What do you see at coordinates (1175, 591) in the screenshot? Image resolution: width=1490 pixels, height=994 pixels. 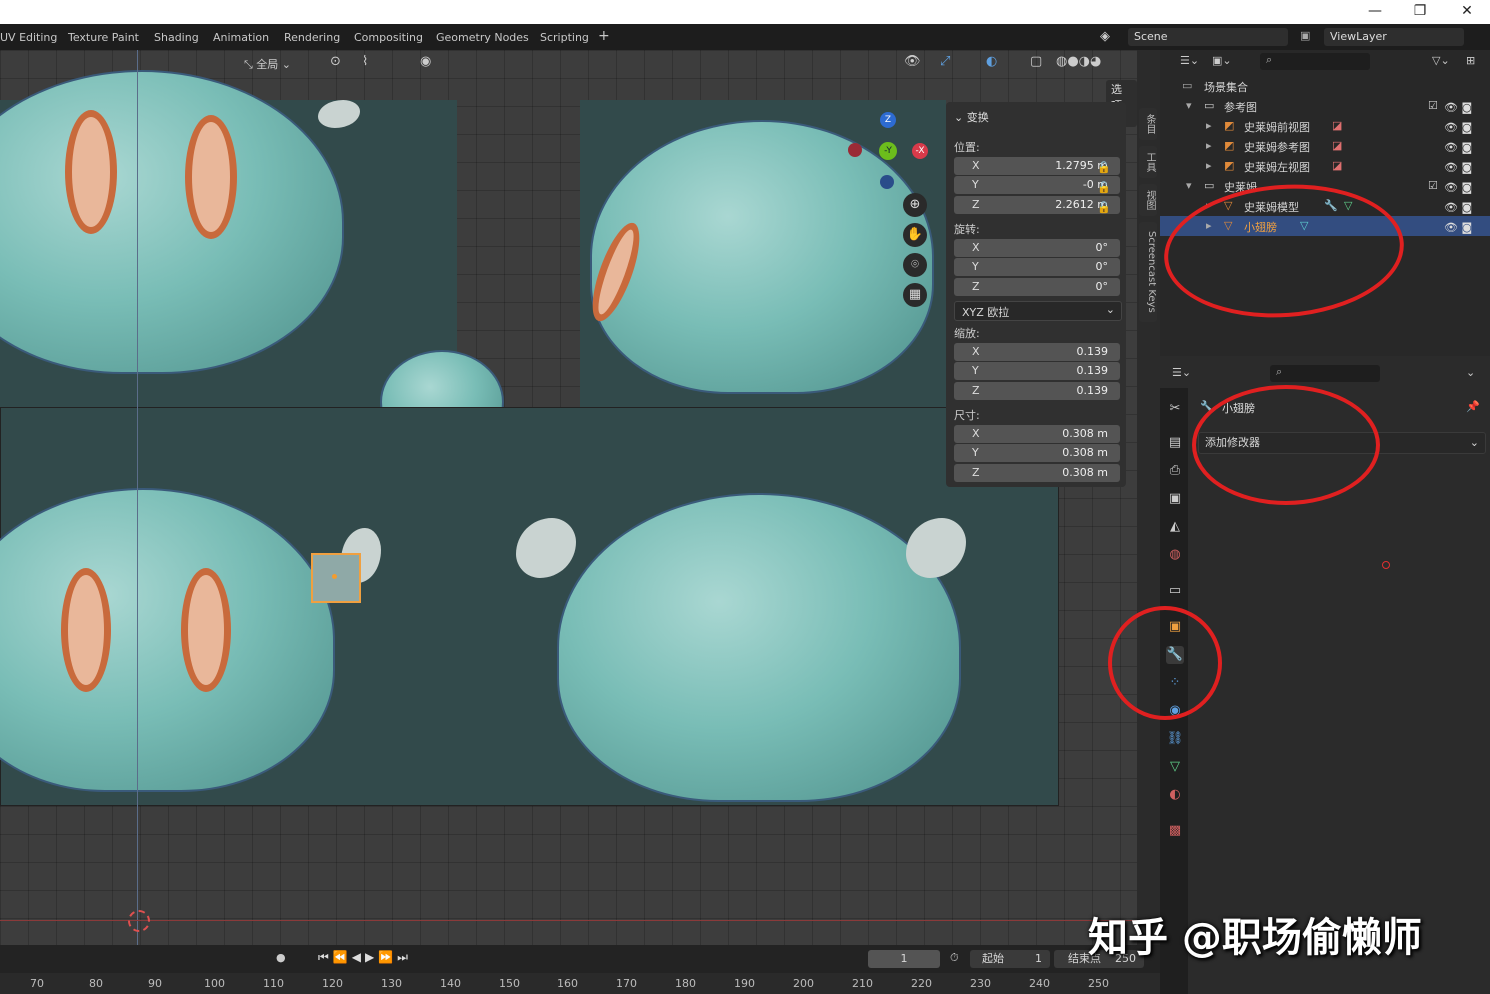 I see `collection-icon: ▭` at bounding box center [1175, 591].